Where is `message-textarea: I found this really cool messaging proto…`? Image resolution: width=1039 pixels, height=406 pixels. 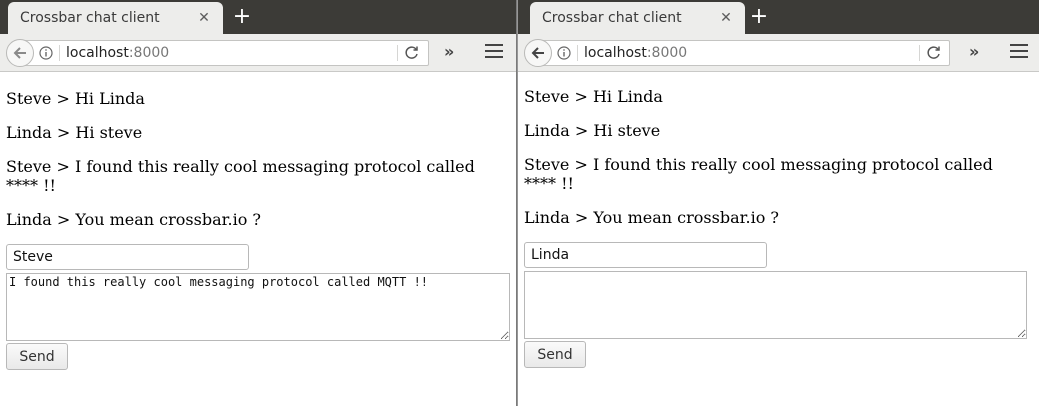 message-textarea: I found this really cool messaging proto… is located at coordinates (258, 307).